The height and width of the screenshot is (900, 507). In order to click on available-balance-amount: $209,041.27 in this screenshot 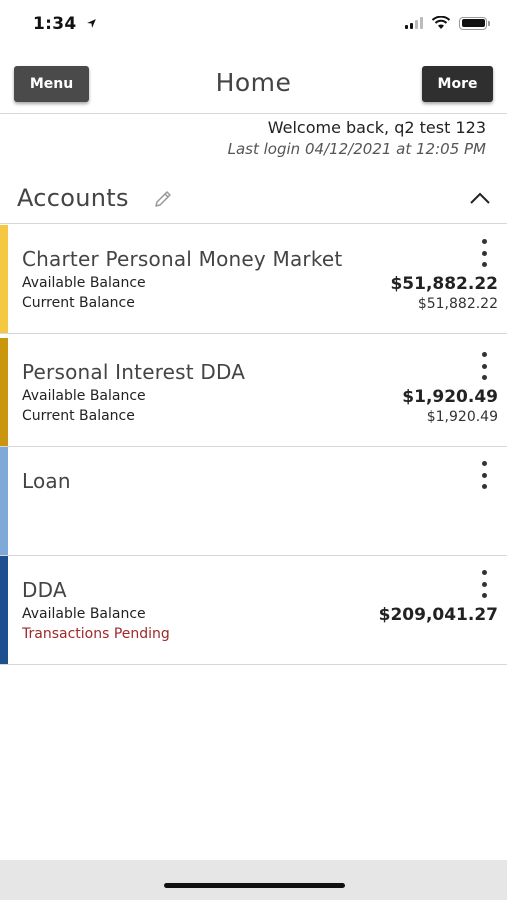, I will do `click(438, 615)`.